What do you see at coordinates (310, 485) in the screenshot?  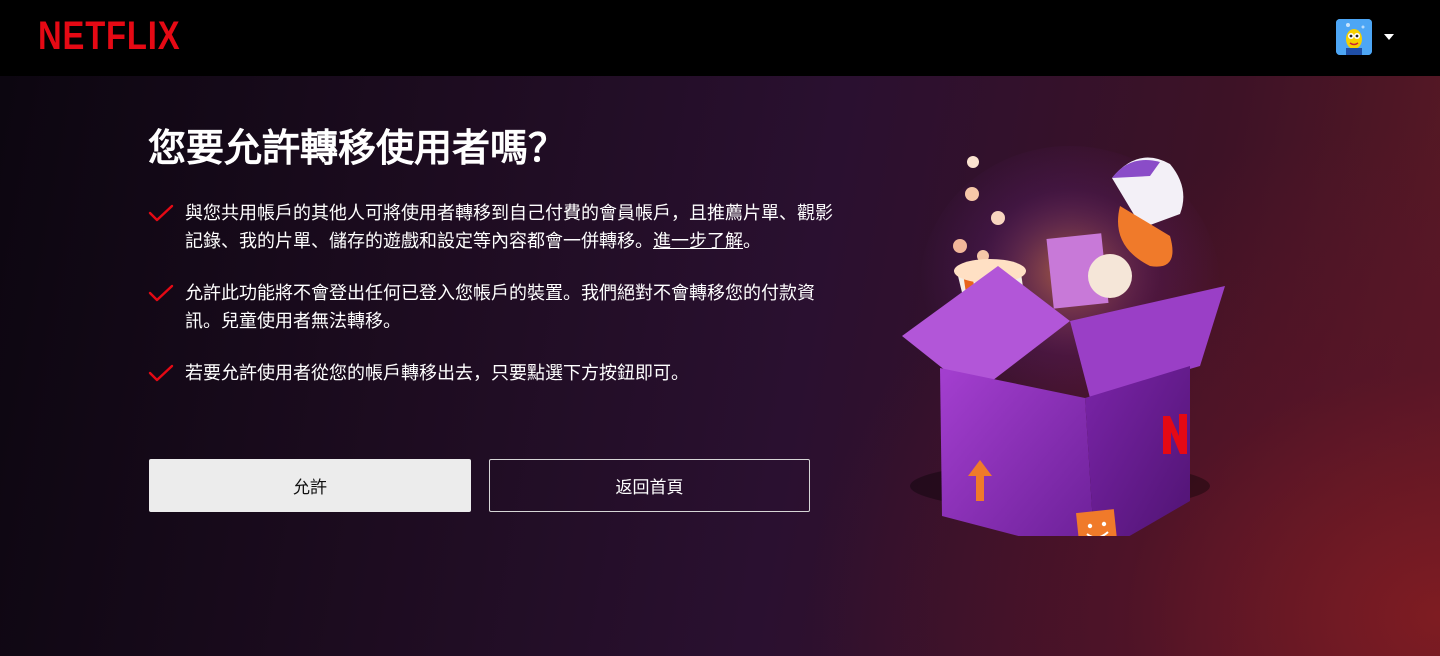 I see `allow-button: 允許` at bounding box center [310, 485].